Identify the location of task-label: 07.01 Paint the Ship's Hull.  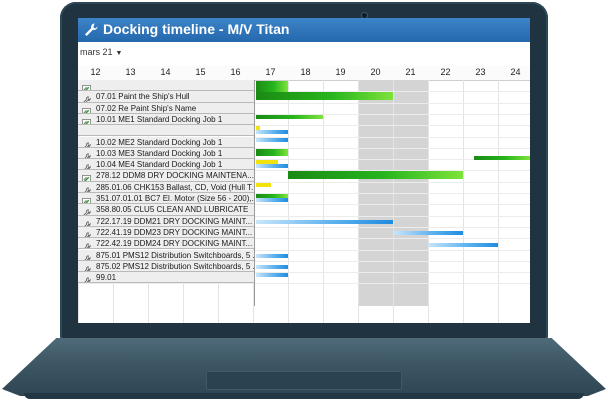
(143, 97).